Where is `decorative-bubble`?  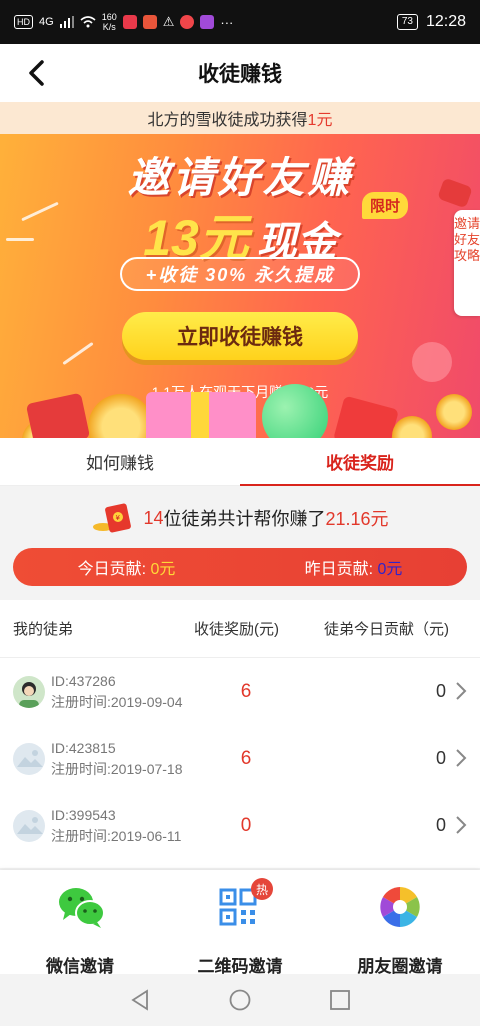 decorative-bubble is located at coordinates (432, 362).